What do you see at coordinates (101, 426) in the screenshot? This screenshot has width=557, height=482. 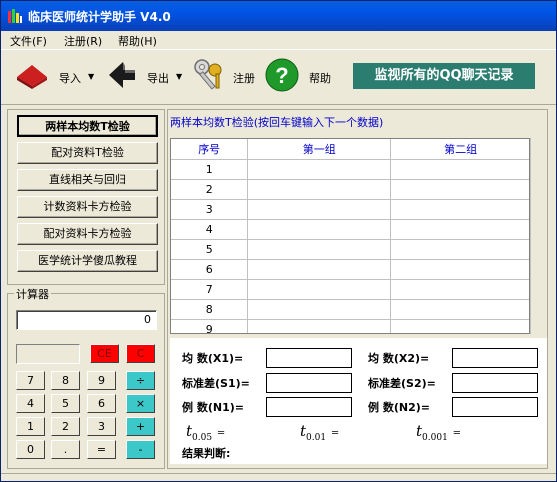 I see `key-3: 3` at bounding box center [101, 426].